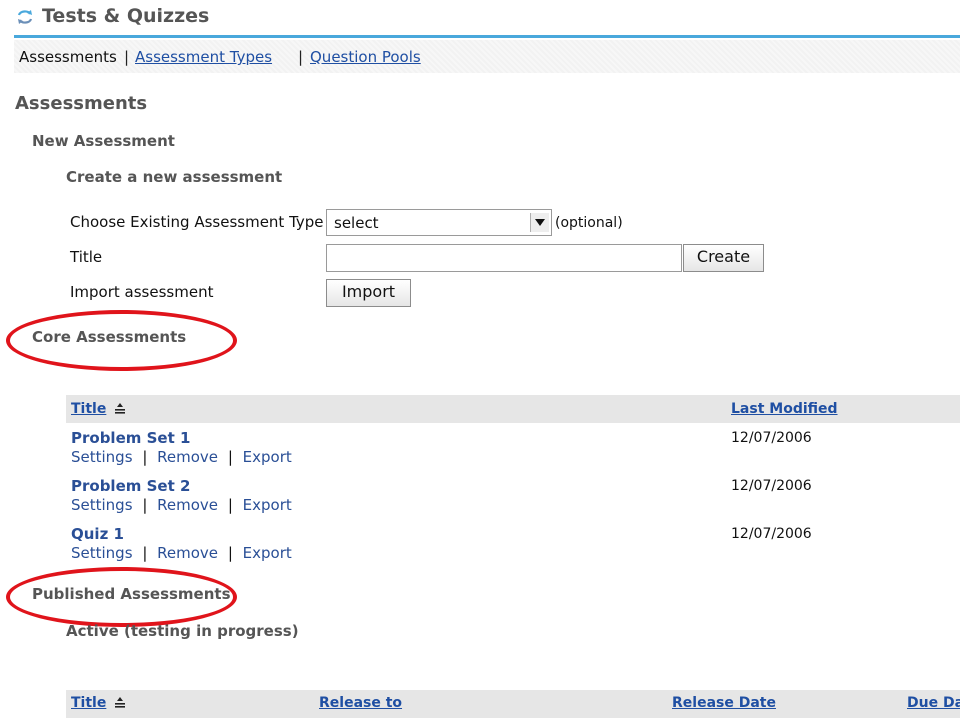  Describe the element at coordinates (130, 486) in the screenshot. I see `assessment-title-link: Problem Set 2` at that location.